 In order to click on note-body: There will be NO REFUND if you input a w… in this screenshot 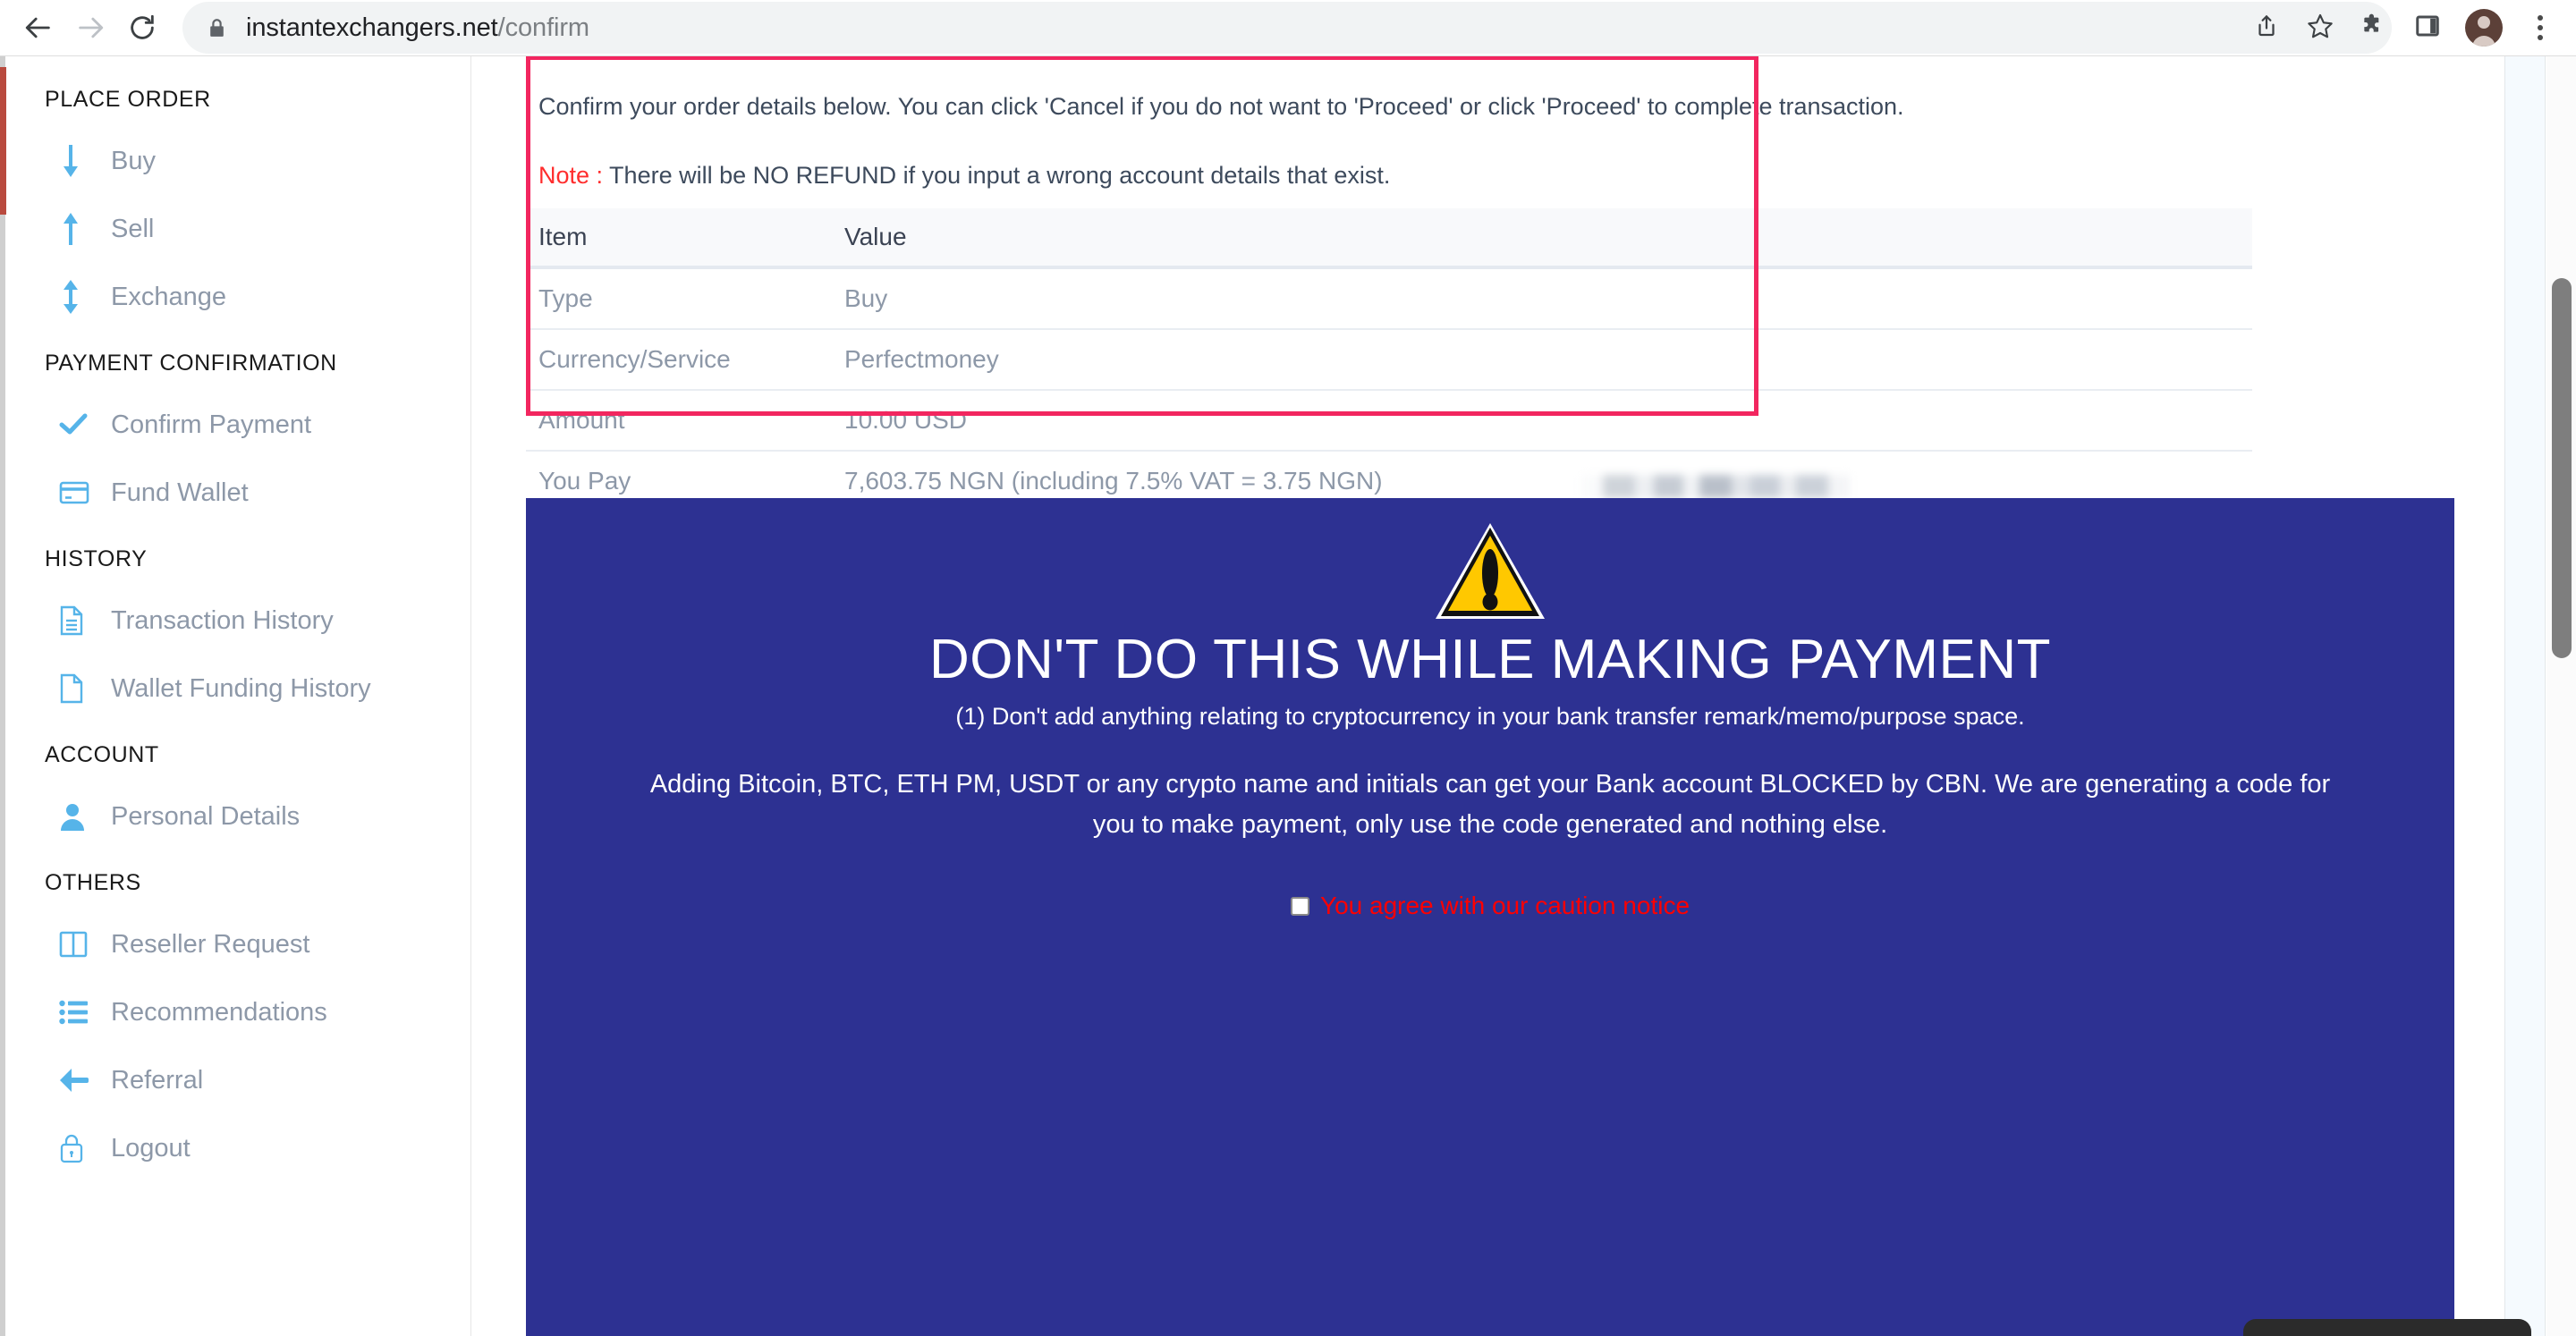, I will do `click(997, 176)`.